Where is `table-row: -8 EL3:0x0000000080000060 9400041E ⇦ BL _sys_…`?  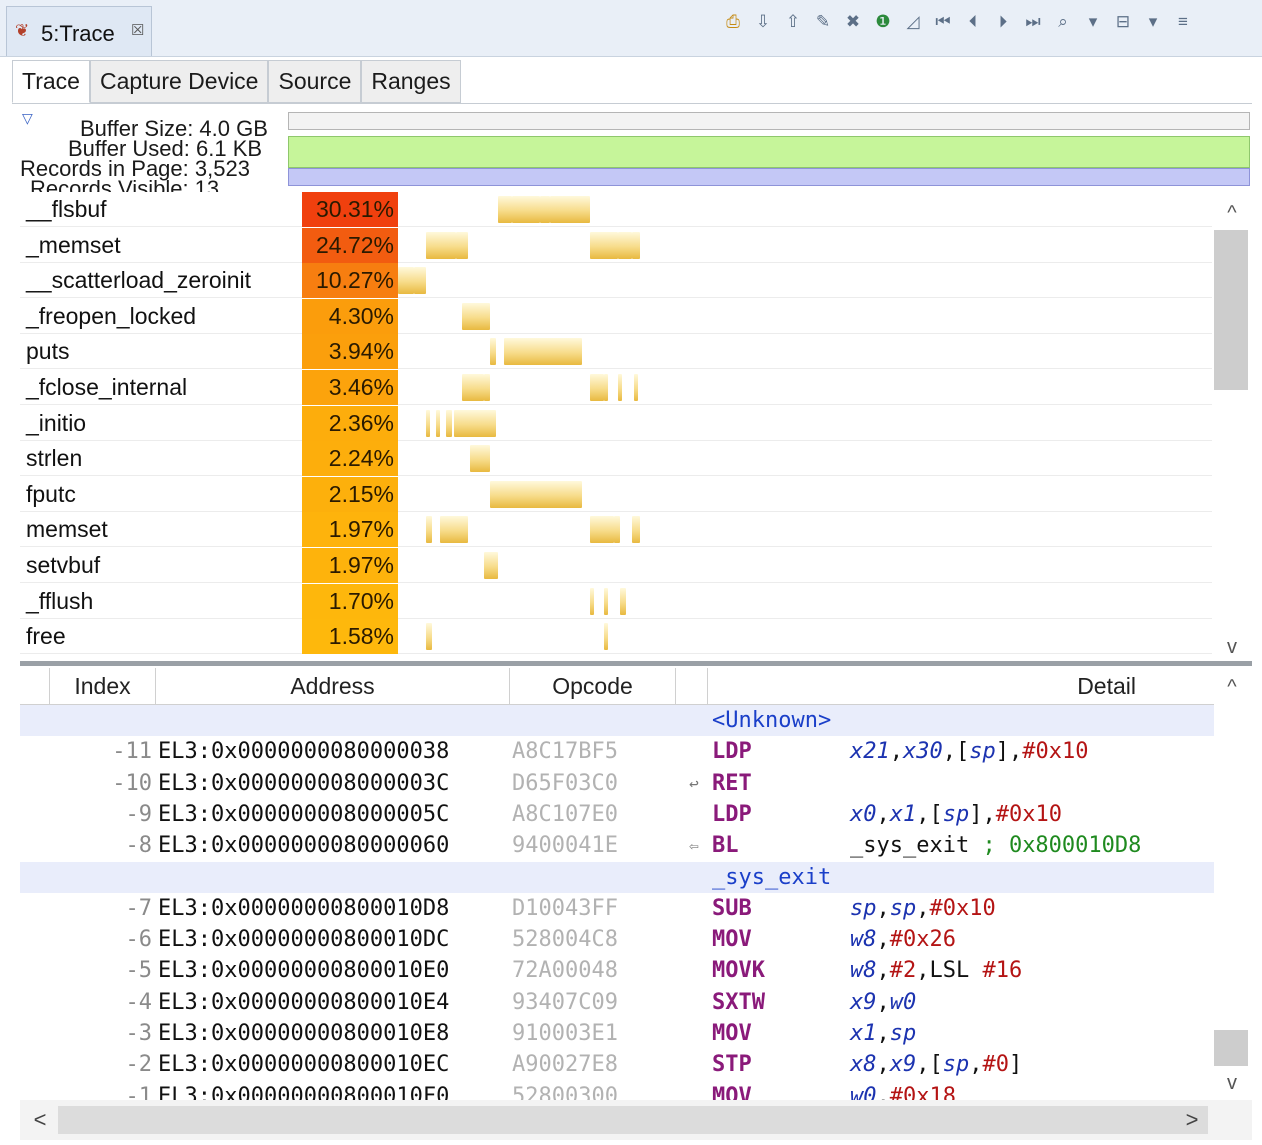
table-row: -8 EL3:0x0000000080000060 9400041E ⇦ BL _sys_… is located at coordinates (617, 845).